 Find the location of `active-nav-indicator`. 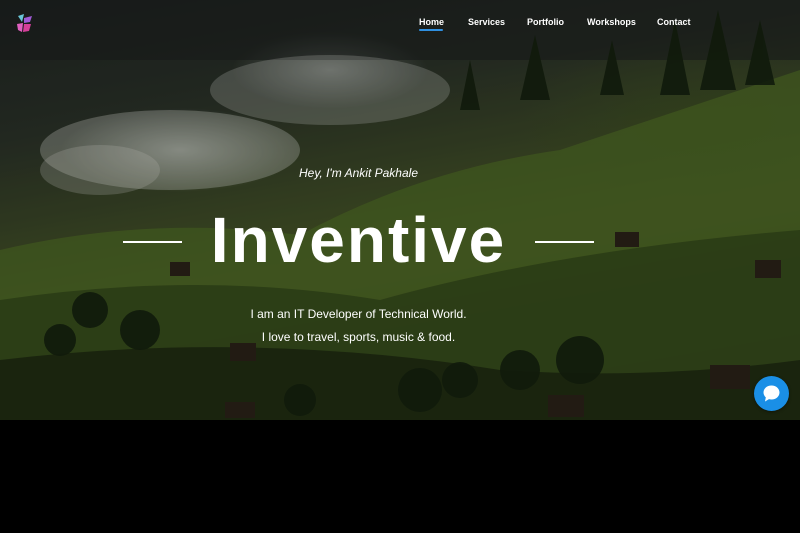

active-nav-indicator is located at coordinates (431, 30).